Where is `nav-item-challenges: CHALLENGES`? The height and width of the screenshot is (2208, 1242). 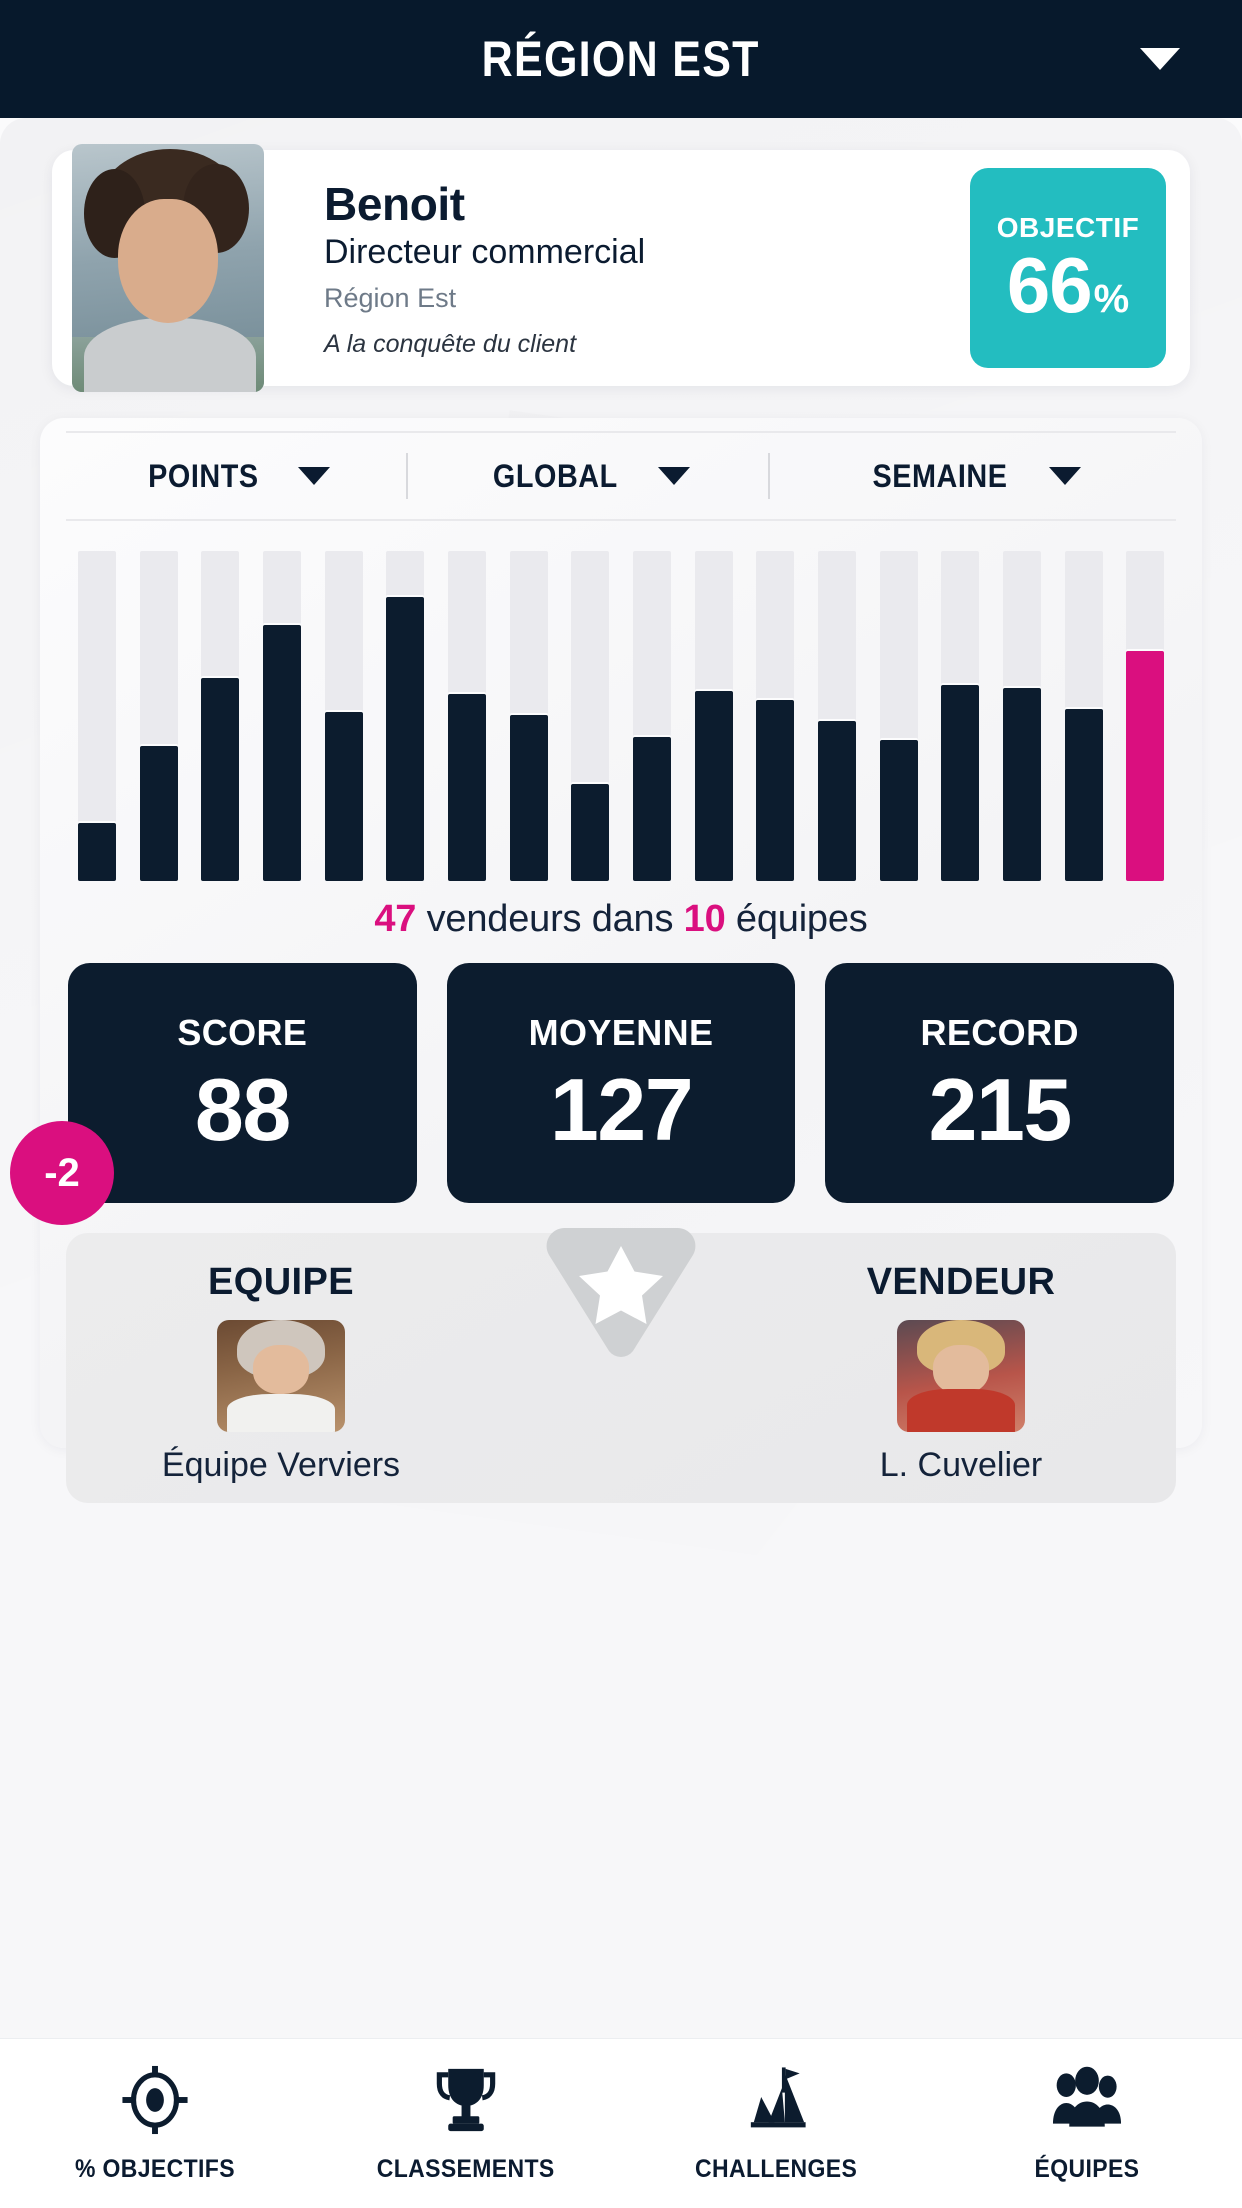 nav-item-challenges: CHALLENGES is located at coordinates (776, 2123).